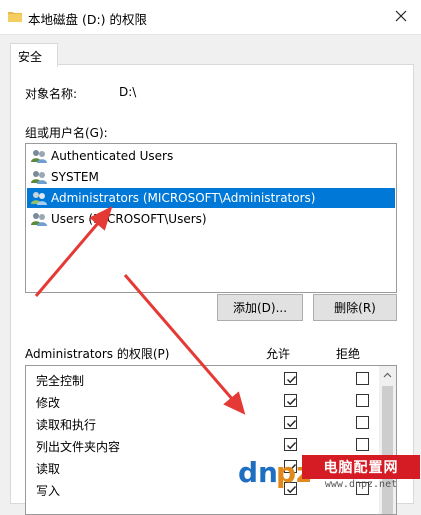 This screenshot has width=421, height=515. Describe the element at coordinates (78, 447) in the screenshot. I see `permission-name: 列出文件夹内容` at that location.